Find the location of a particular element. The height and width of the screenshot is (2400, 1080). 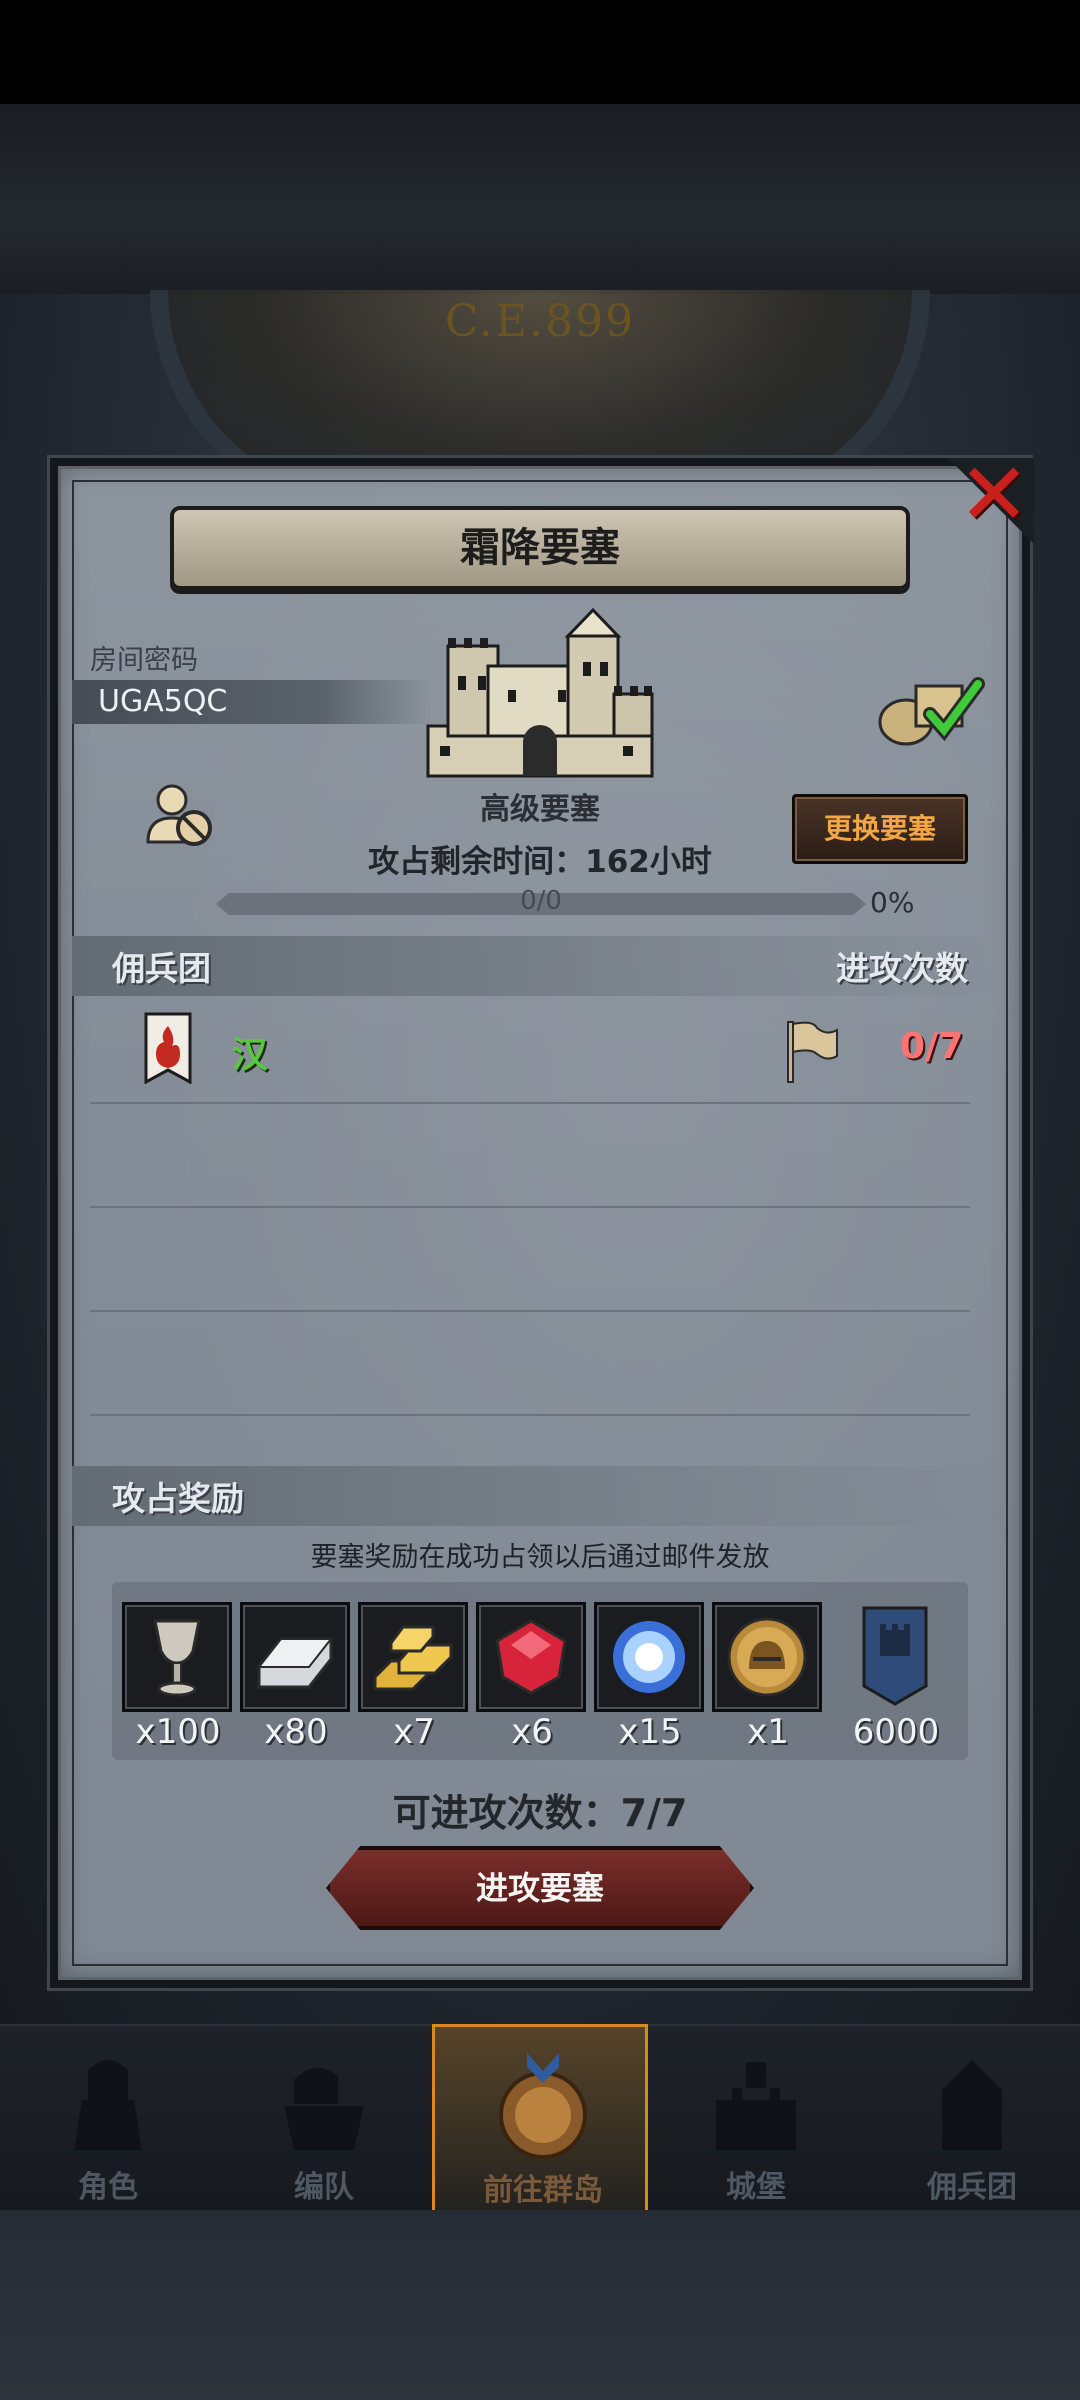

bottom-area is located at coordinates (540, 2305).